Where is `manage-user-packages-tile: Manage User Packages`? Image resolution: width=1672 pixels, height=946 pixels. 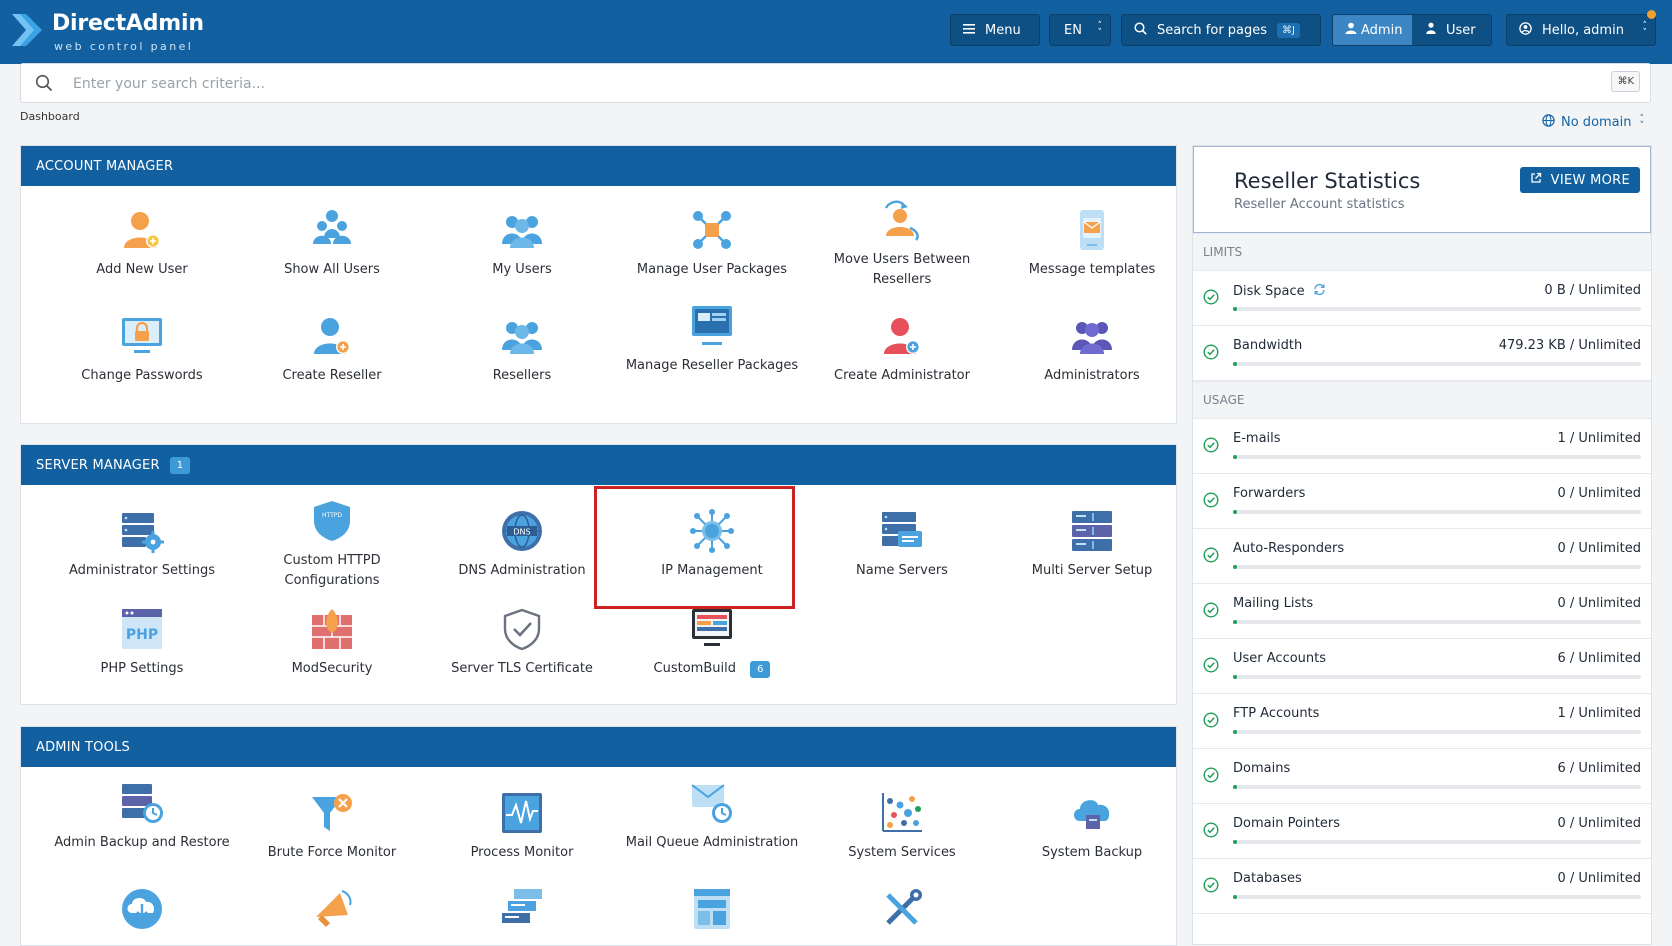
manage-user-packages-tile: Manage User Packages is located at coordinates (712, 244).